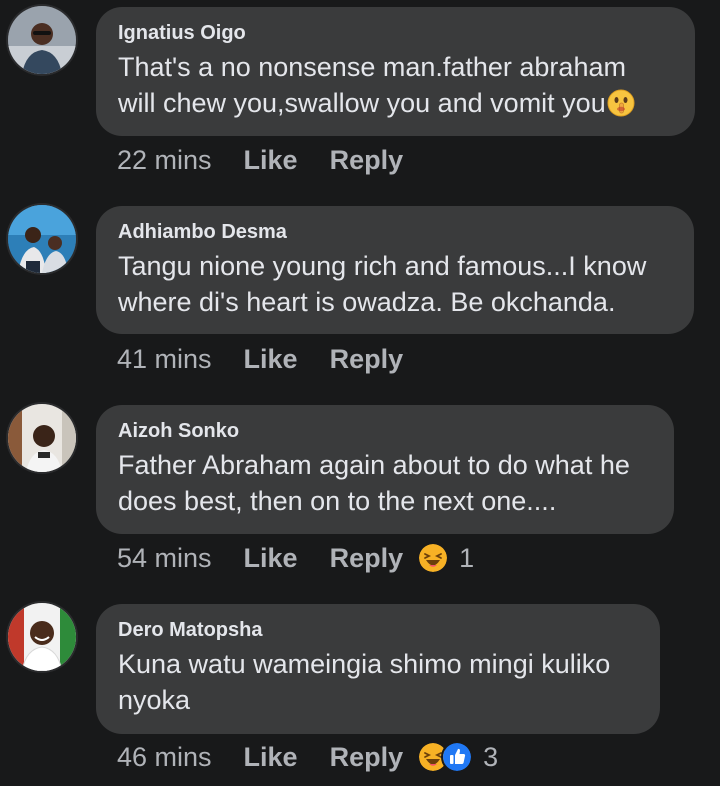 Image resolution: width=720 pixels, height=786 pixels. Describe the element at coordinates (395, 232) in the screenshot. I see `comment-author: Adhiambo Desma` at that location.